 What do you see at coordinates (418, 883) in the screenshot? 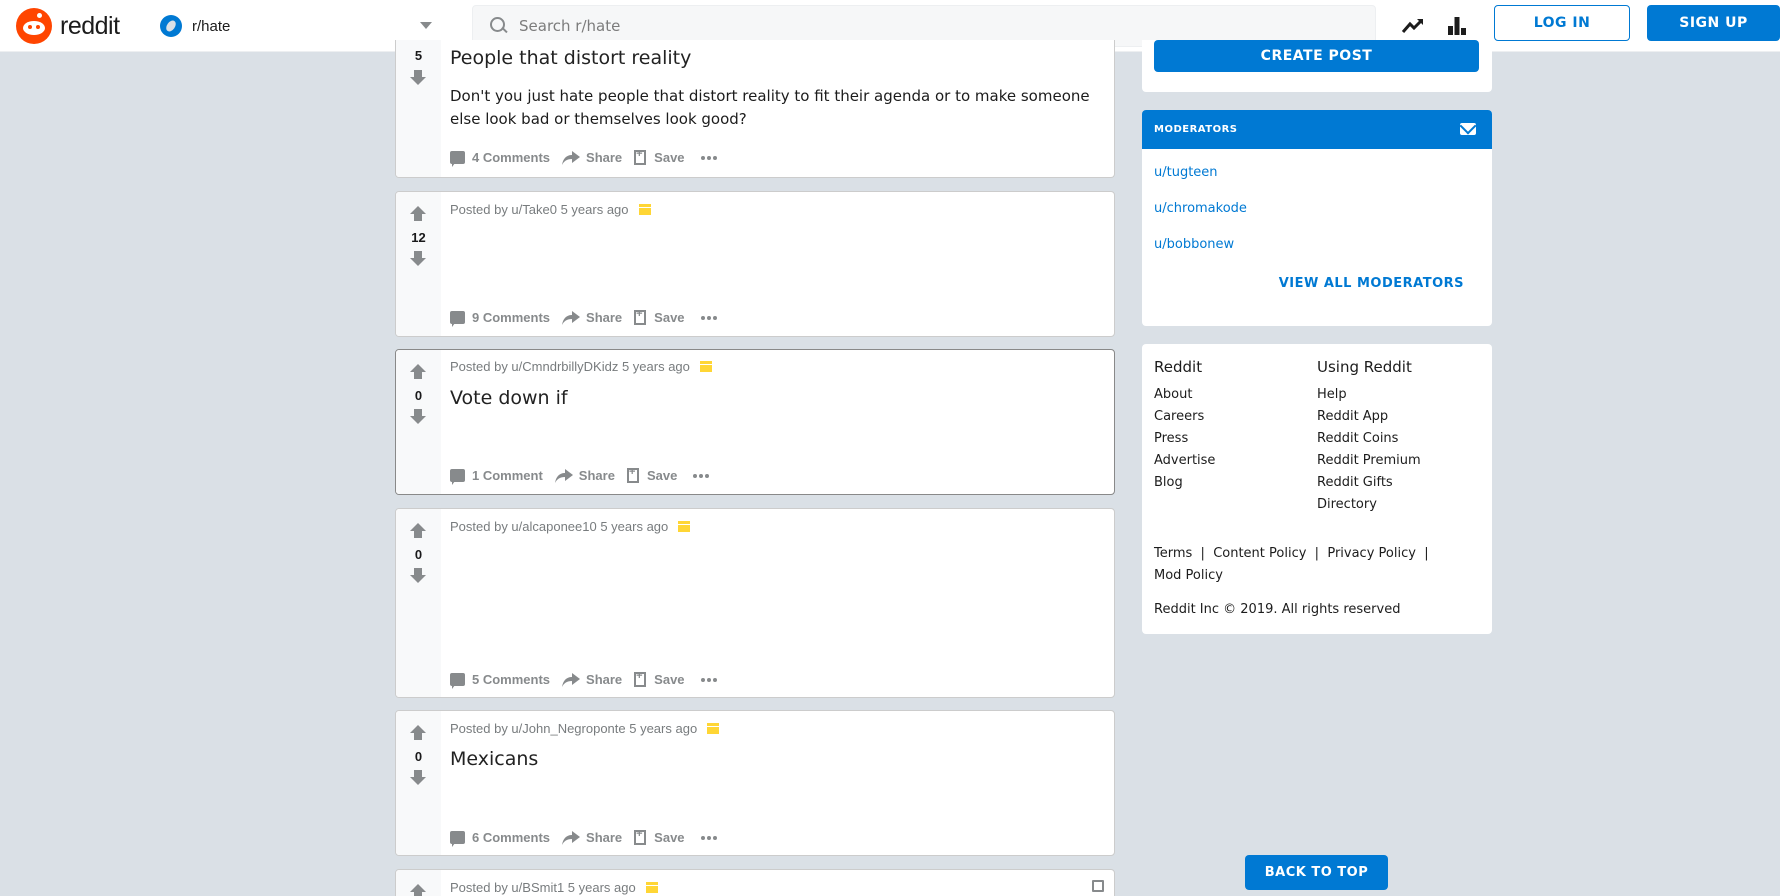
I see `vote-column` at bounding box center [418, 883].